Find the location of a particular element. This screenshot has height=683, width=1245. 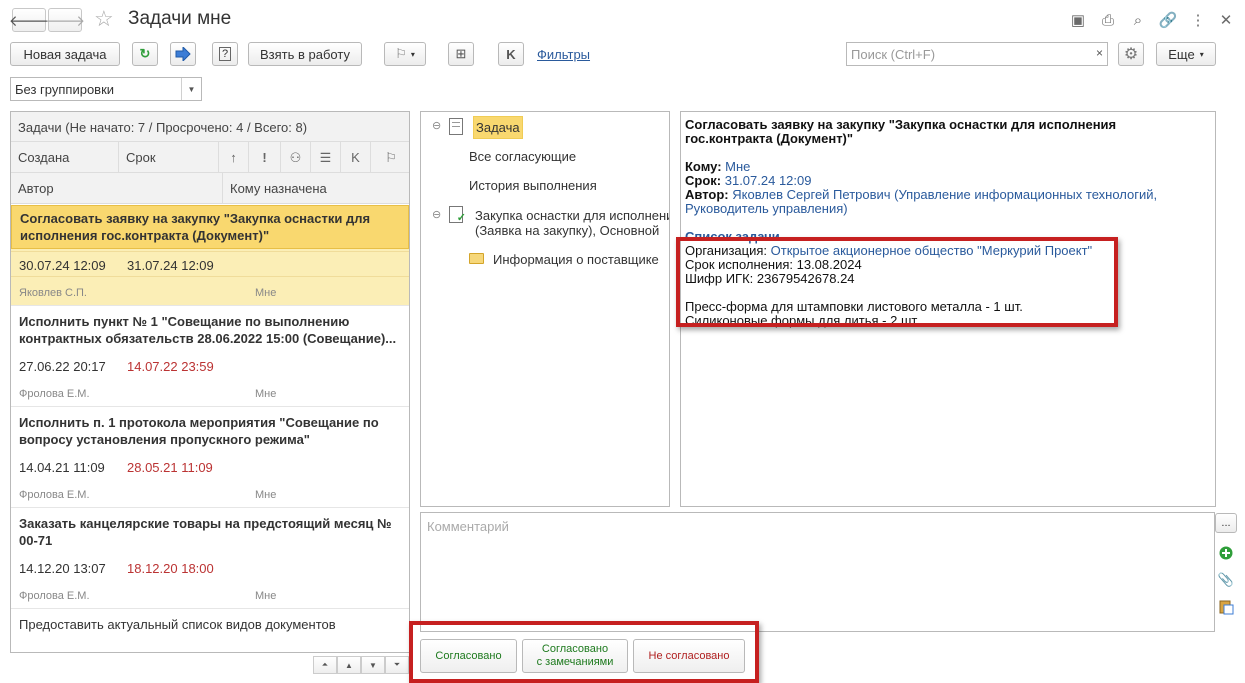

flag-icon: ⚐ is located at coordinates (401, 53).